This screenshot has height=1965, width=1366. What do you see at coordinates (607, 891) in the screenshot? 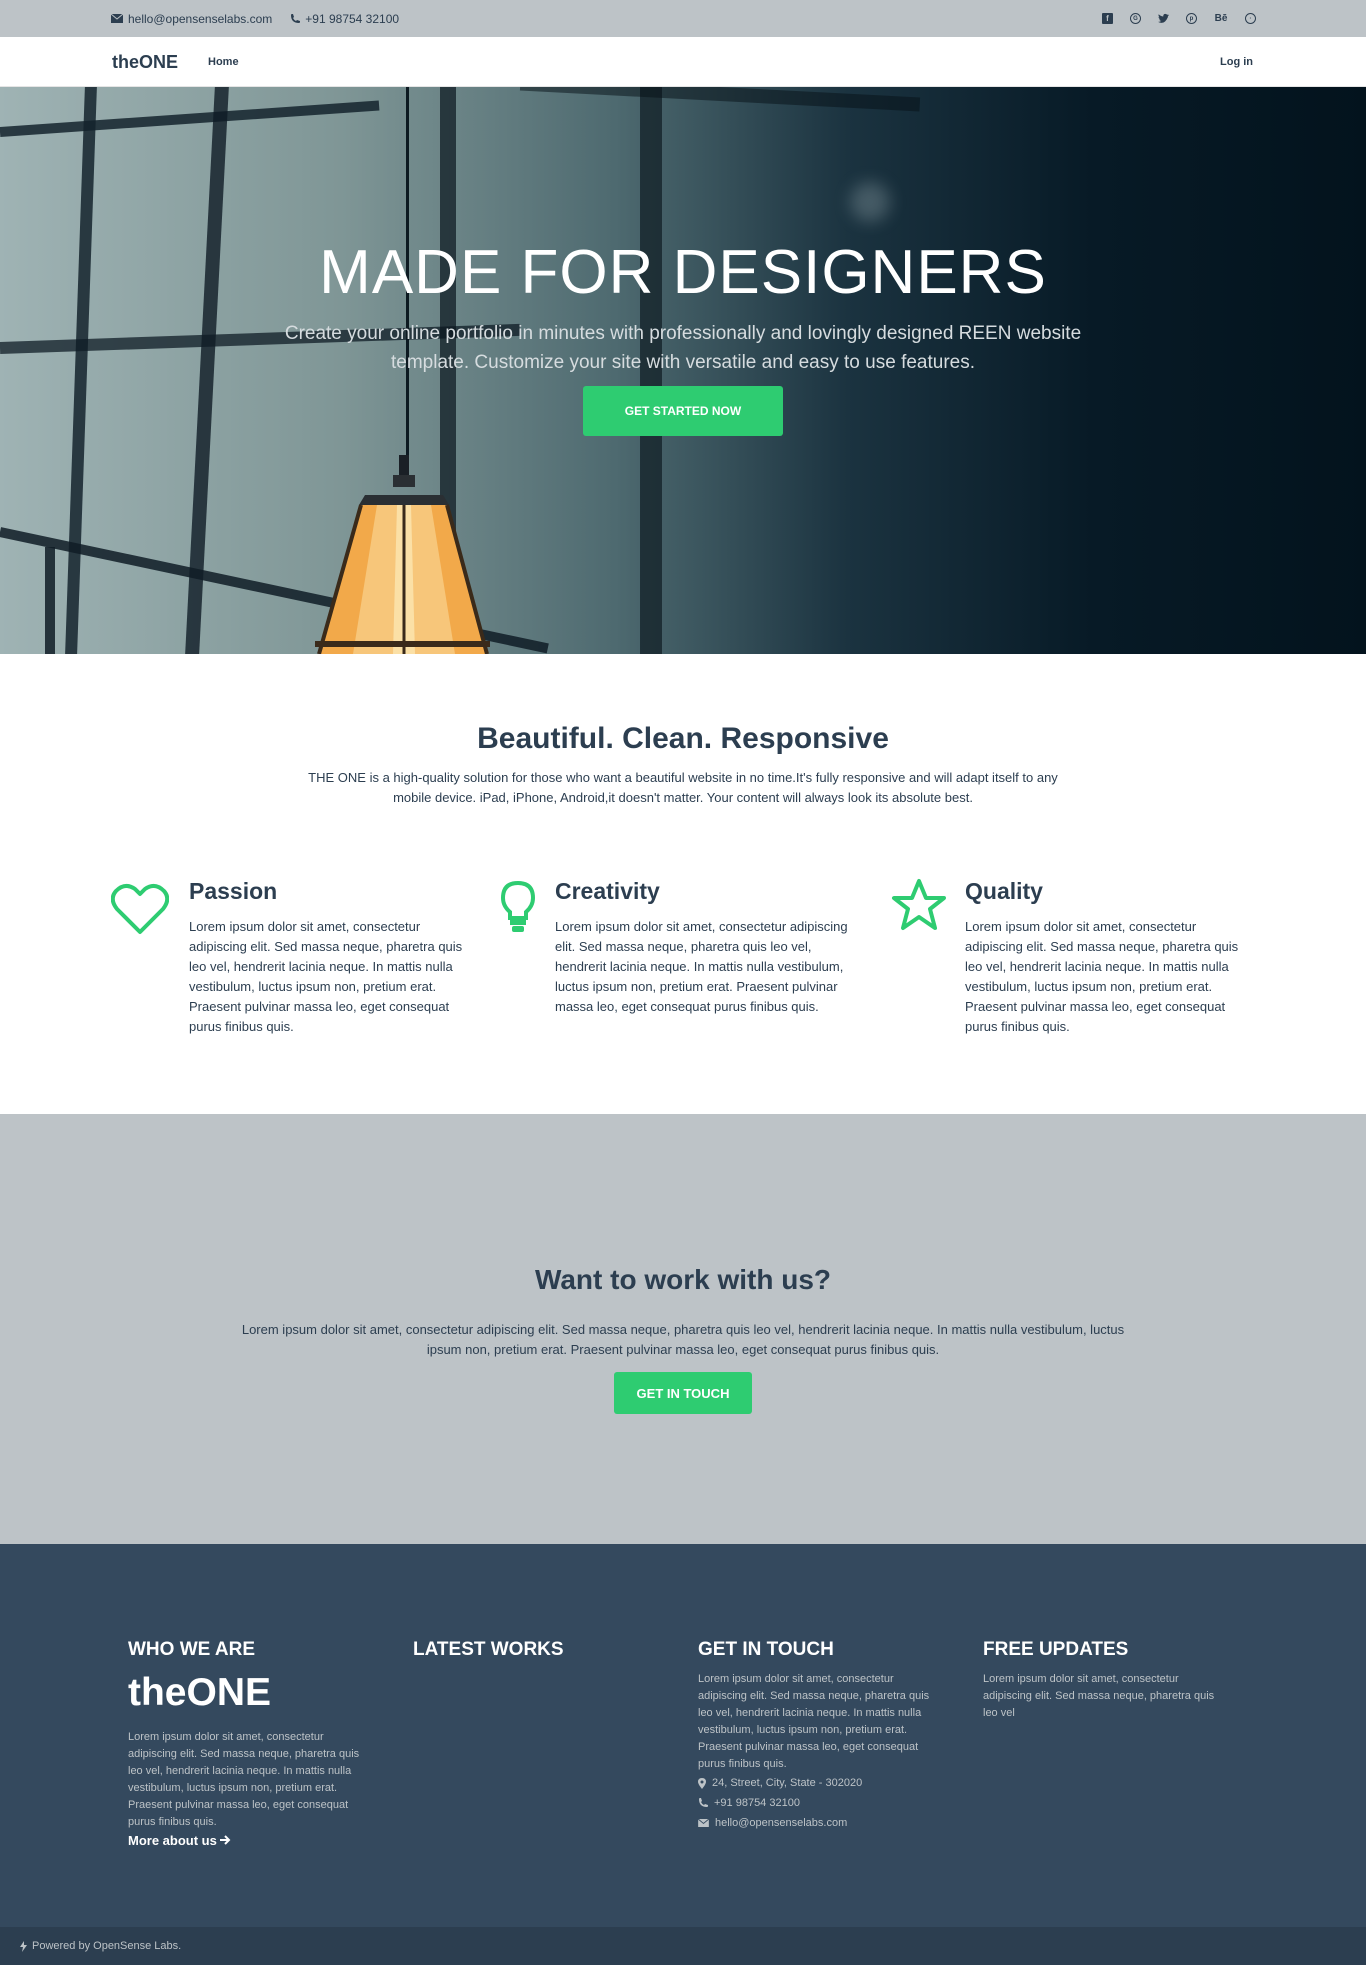
I see `feature-title: Creativity` at bounding box center [607, 891].